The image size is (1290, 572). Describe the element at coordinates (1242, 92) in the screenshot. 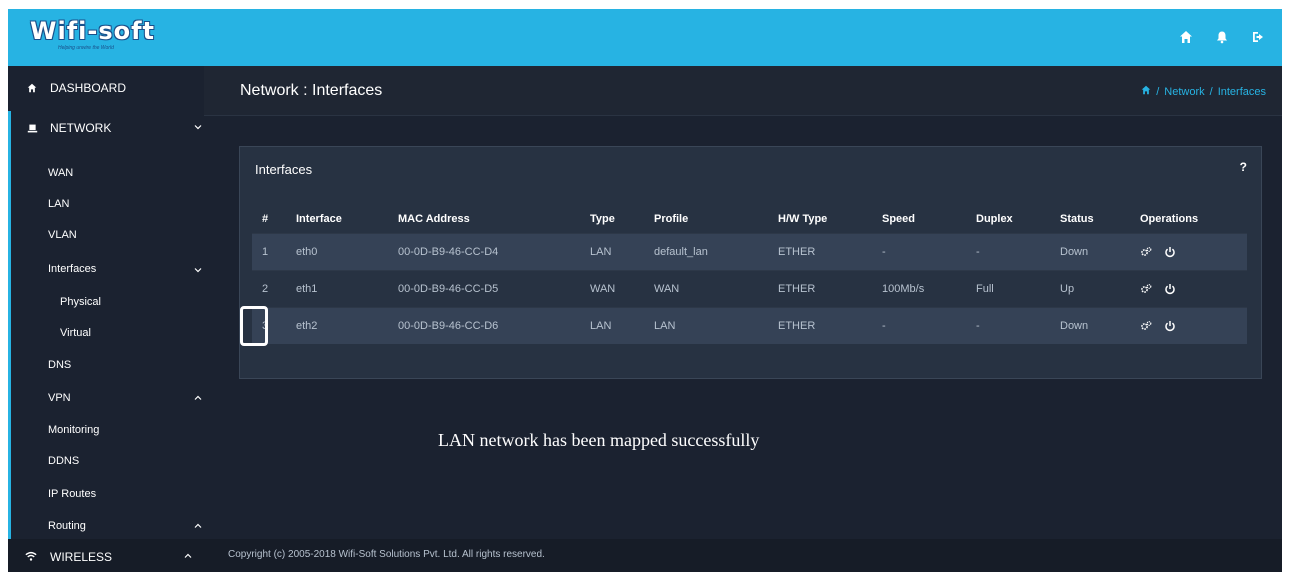

I see `breadcrumb-interfaces: Interfaces` at that location.